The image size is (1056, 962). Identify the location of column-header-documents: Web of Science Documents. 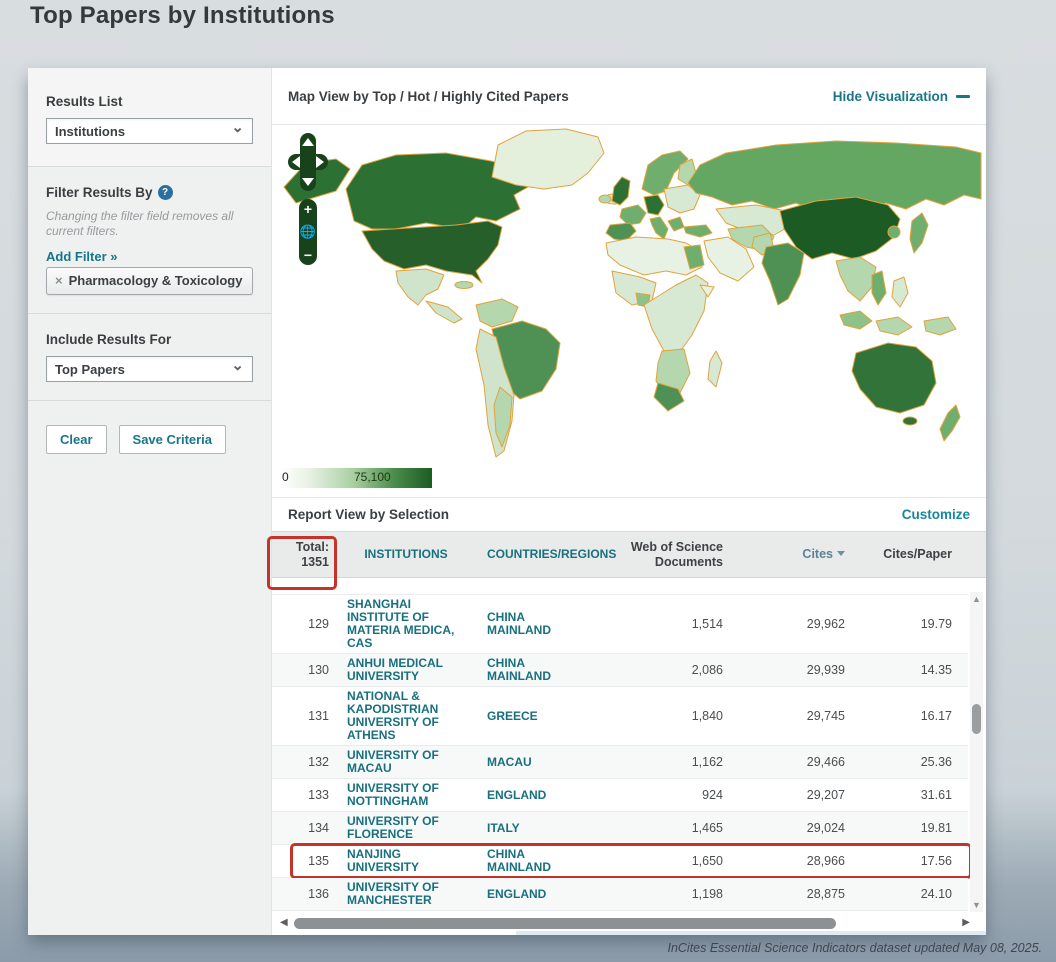
(672, 555).